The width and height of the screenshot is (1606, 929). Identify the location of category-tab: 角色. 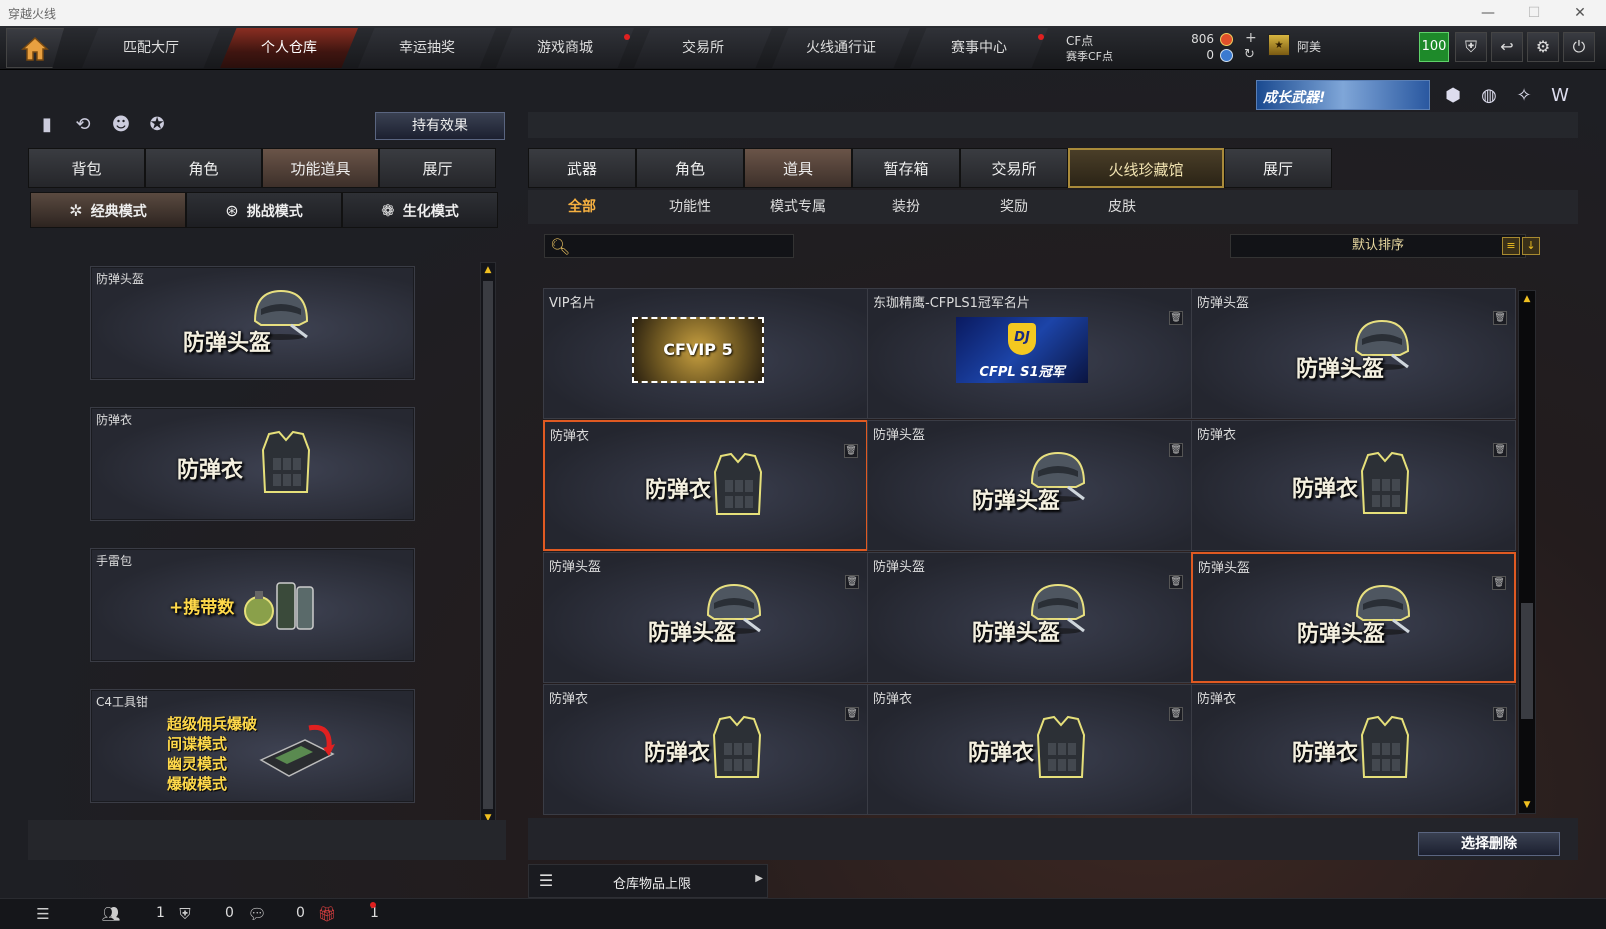
(690, 168).